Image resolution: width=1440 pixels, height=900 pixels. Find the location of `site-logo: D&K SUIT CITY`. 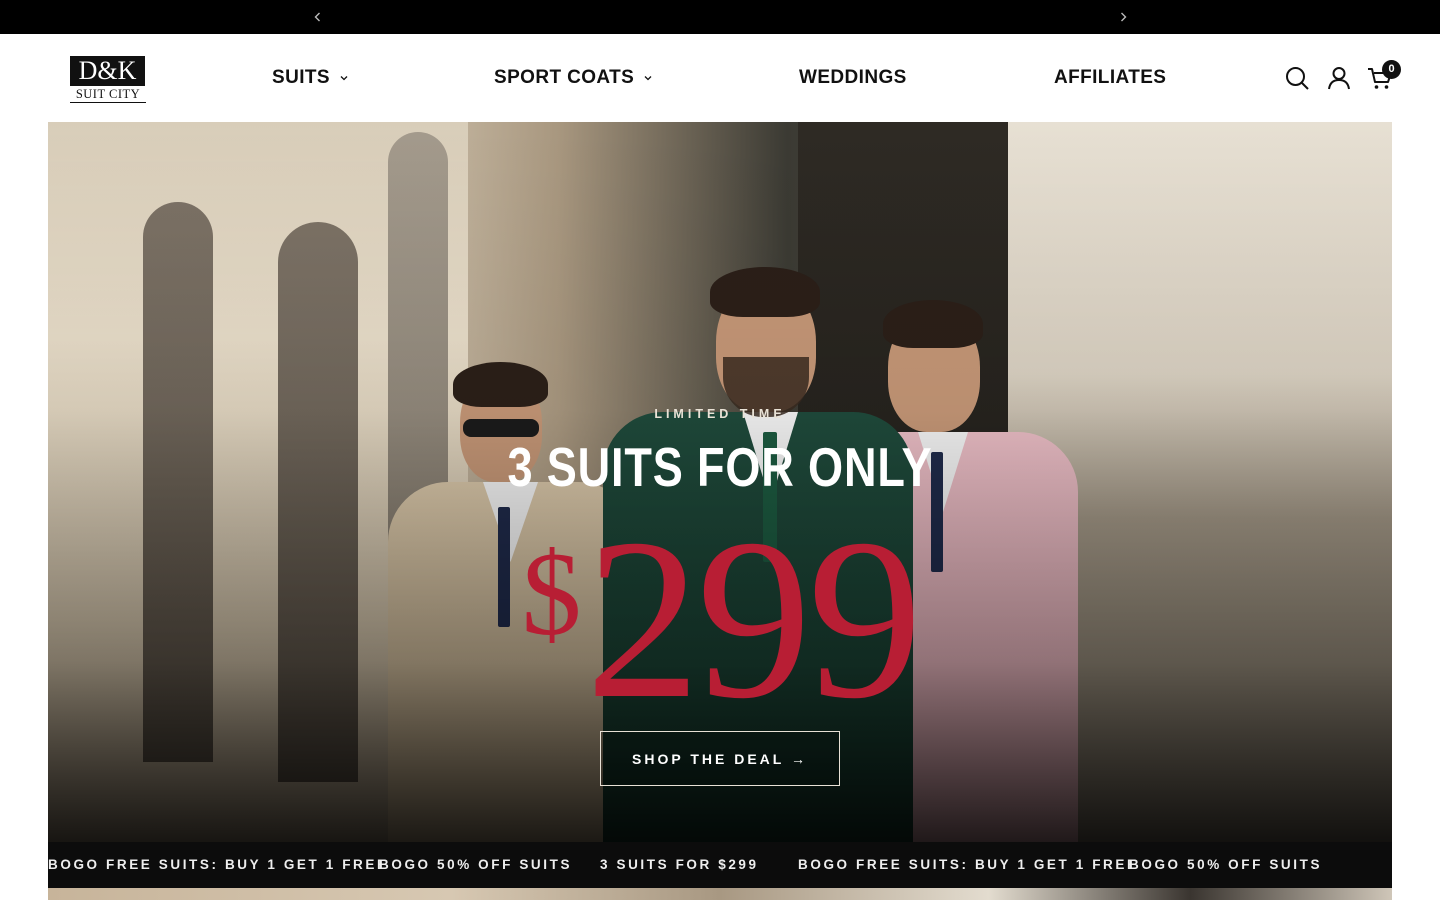

site-logo: D&K SUIT CITY is located at coordinates (108, 79).